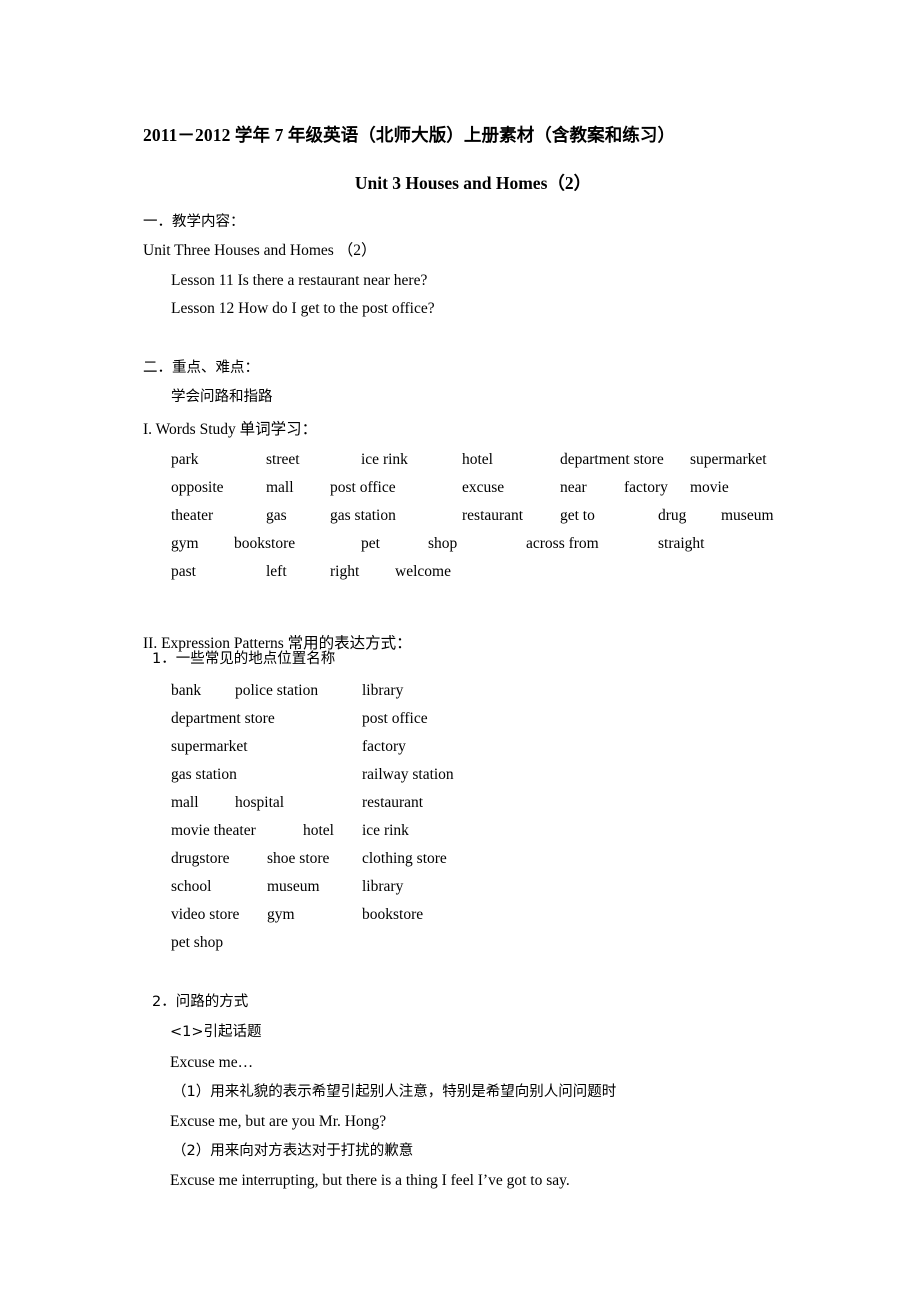  Describe the element at coordinates (384, 459) in the screenshot. I see `word-cell: ice rink` at that location.